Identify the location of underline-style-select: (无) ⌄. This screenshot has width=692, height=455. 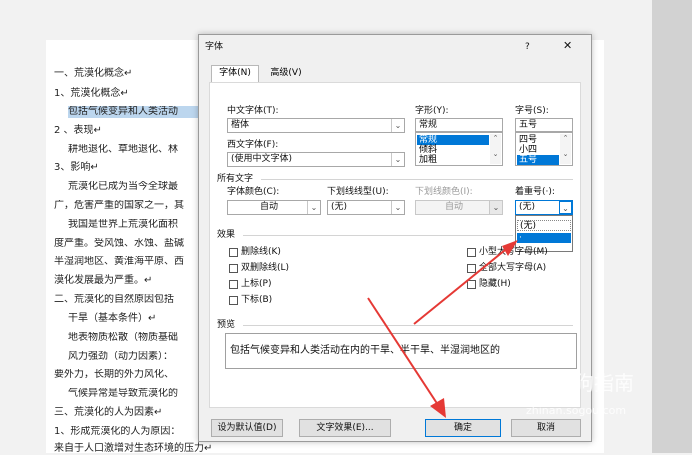
(366, 207).